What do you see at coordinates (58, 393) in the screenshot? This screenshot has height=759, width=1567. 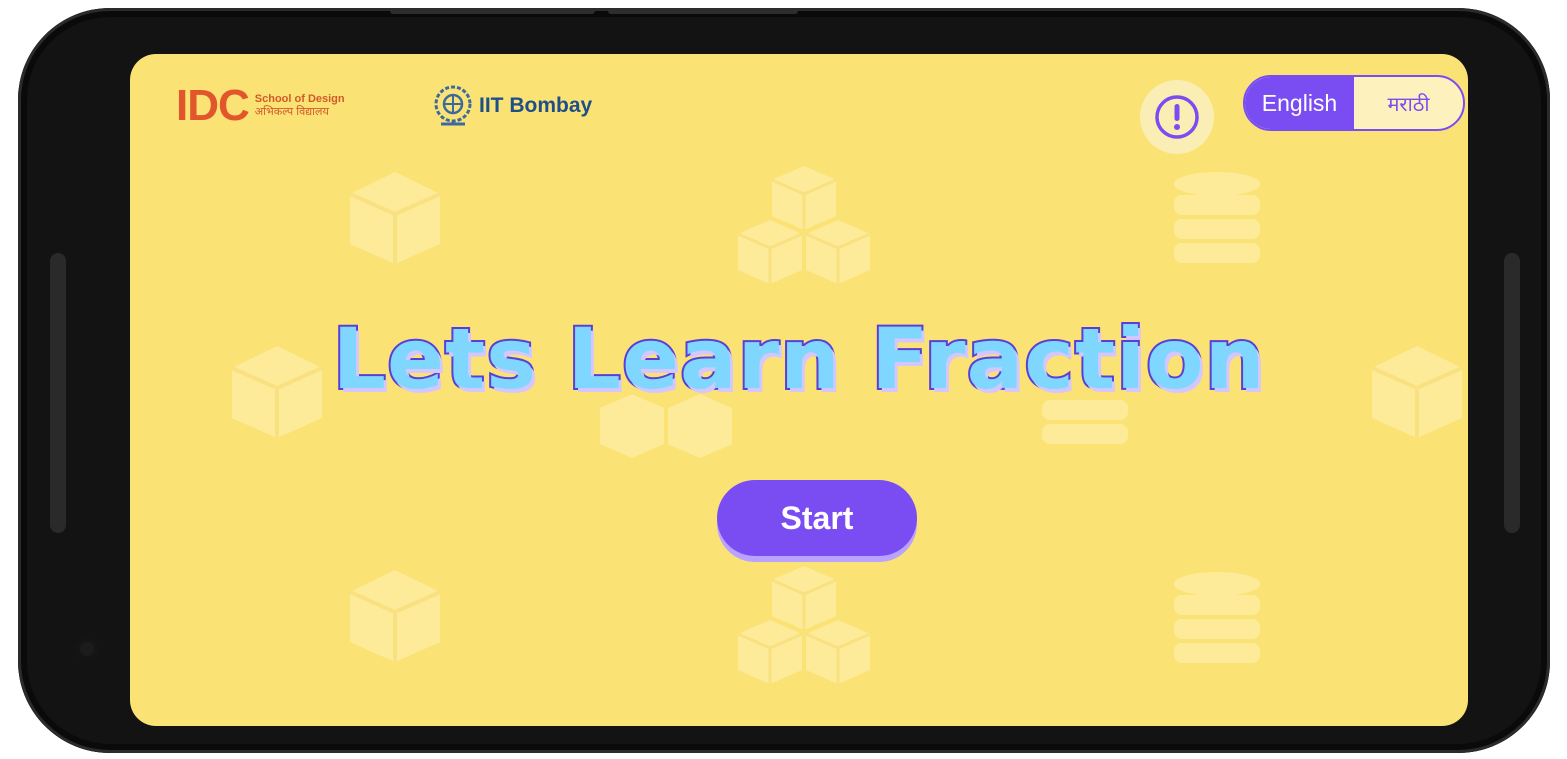 I see `phone-speaker-left` at bounding box center [58, 393].